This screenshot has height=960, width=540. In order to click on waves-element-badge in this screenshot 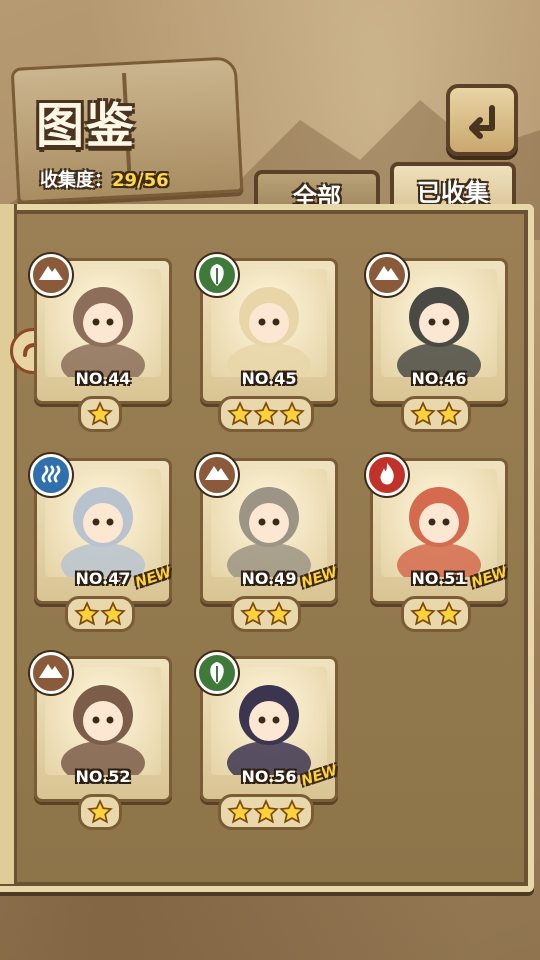, I will do `click(51, 475)`.